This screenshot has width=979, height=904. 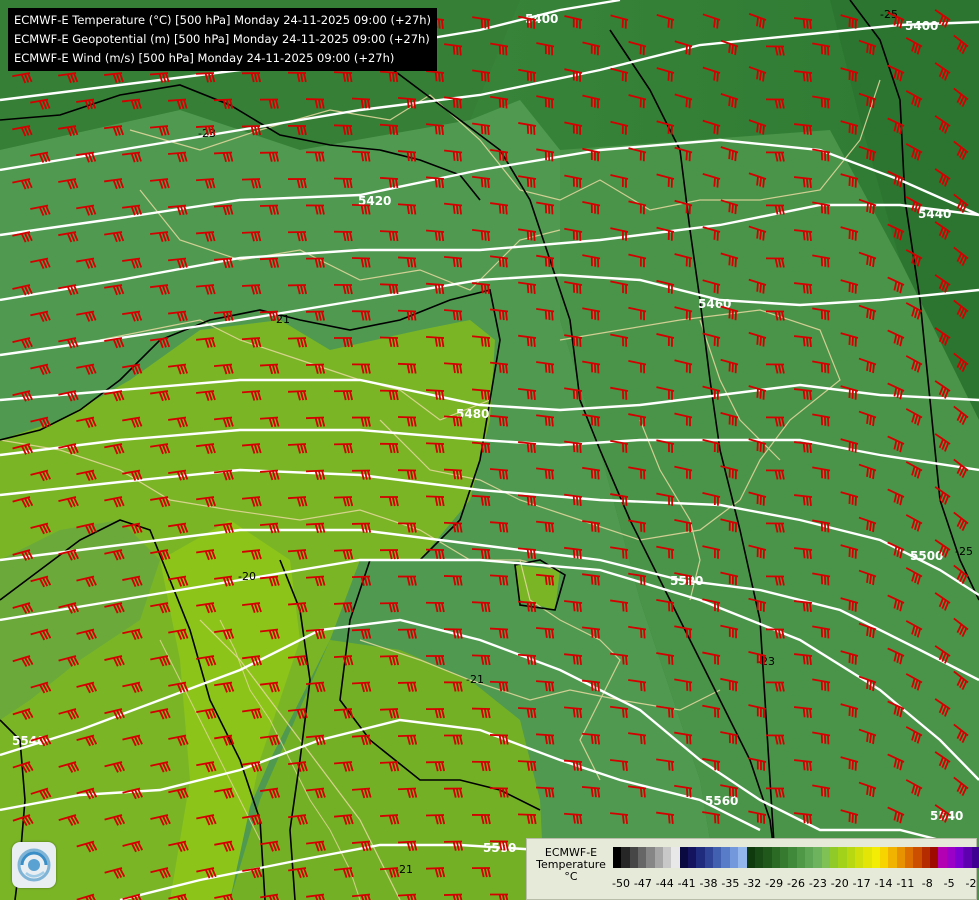 What do you see at coordinates (774, 883) in the screenshot?
I see `legend-tick-label: -29` at bounding box center [774, 883].